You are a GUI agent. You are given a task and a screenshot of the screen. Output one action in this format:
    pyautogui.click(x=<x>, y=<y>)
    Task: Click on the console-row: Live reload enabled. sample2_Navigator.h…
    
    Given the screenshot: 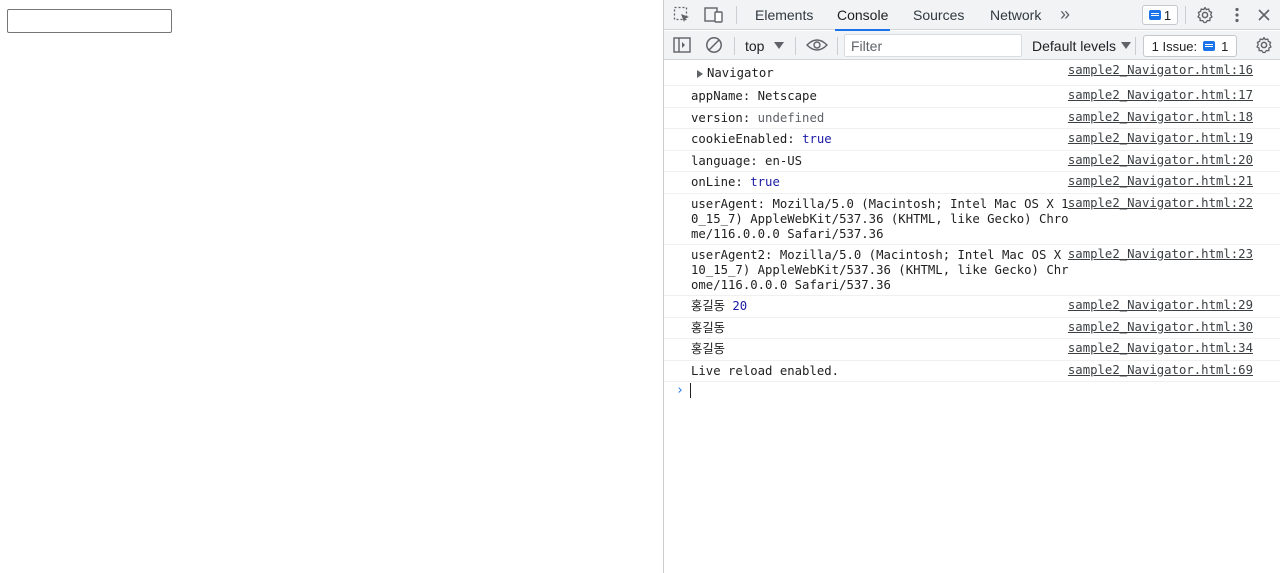 What is the action you would take?
    pyautogui.click(x=972, y=371)
    